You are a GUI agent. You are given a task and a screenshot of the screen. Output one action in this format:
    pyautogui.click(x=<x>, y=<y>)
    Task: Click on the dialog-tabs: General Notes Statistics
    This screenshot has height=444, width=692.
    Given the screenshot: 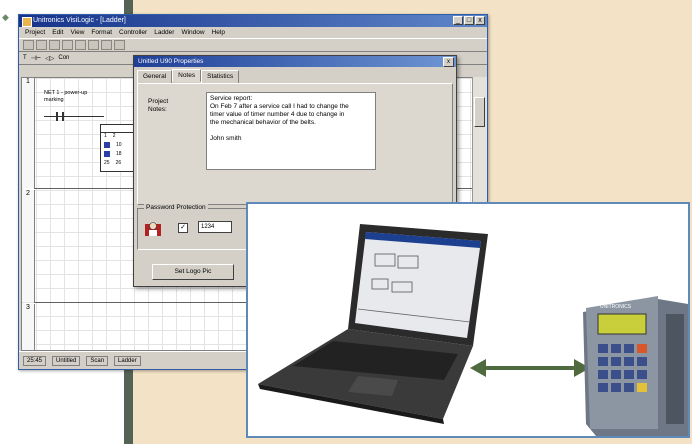 What is the action you would take?
    pyautogui.click(x=295, y=75)
    